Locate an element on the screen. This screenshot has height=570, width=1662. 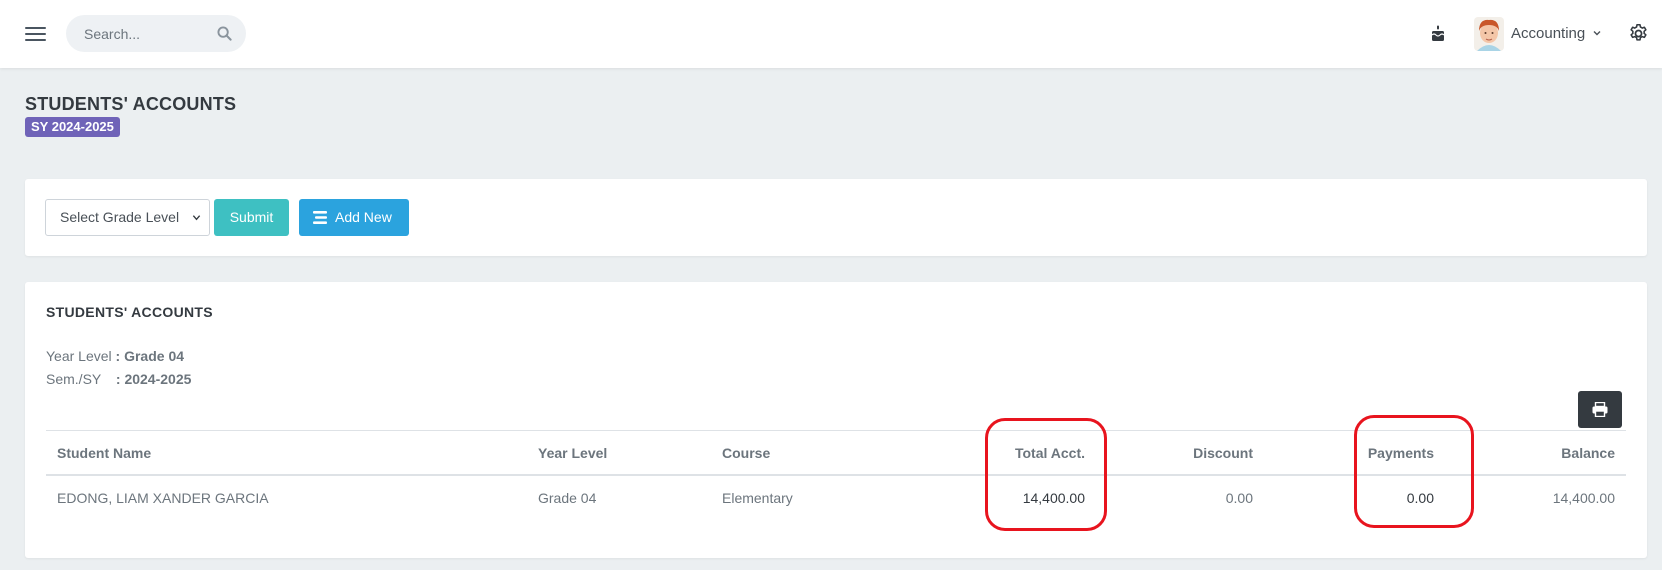
filter-card: Select Grade Level Submit Add New is located at coordinates (836, 217).